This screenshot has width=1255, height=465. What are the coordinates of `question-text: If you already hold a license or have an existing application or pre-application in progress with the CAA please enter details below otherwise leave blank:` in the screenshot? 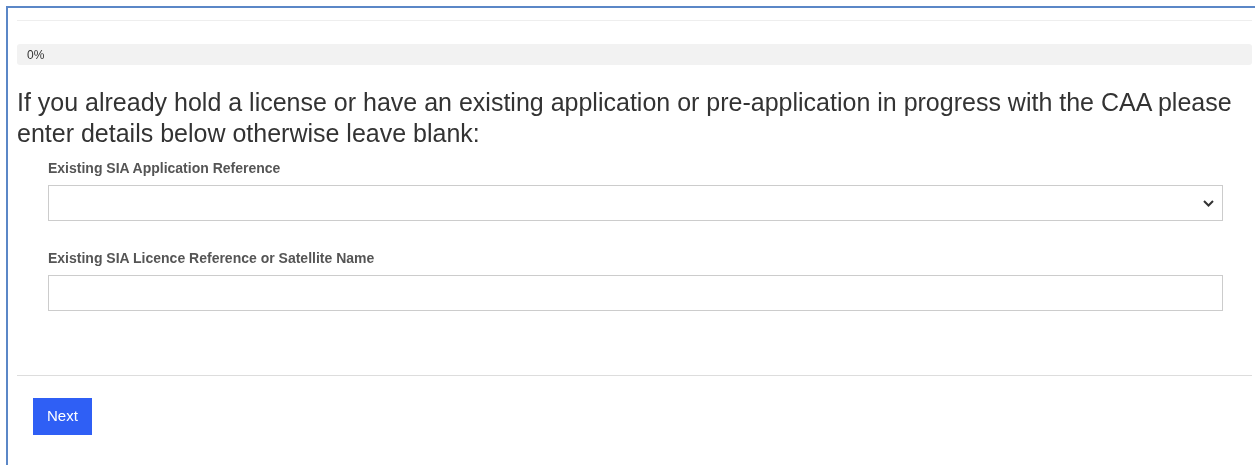 It's located at (625, 118).